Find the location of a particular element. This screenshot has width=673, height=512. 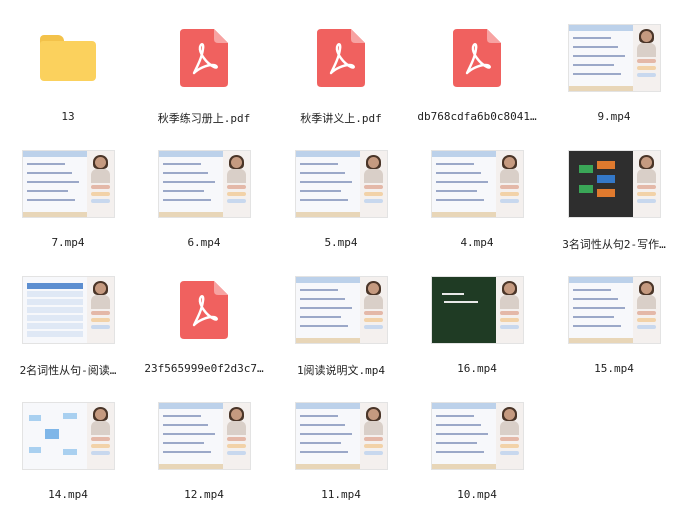

file-item: 7.mp4 is located at coordinates (68, 198).